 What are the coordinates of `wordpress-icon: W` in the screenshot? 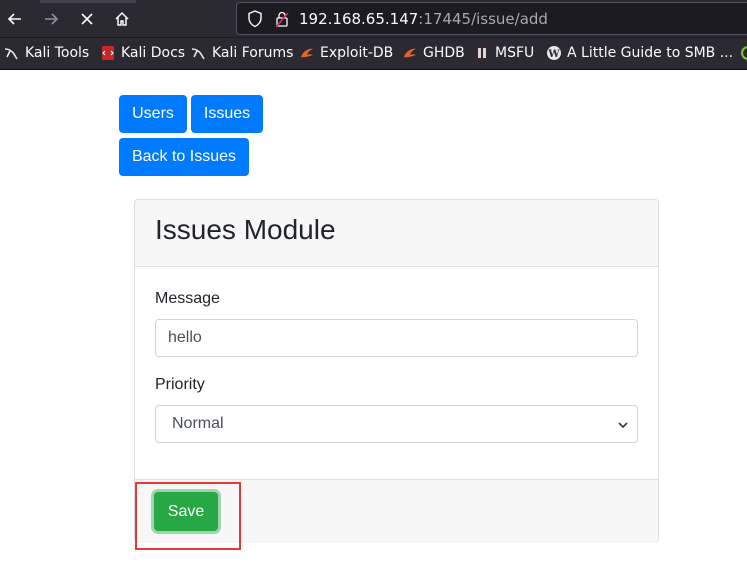 It's located at (554, 53).